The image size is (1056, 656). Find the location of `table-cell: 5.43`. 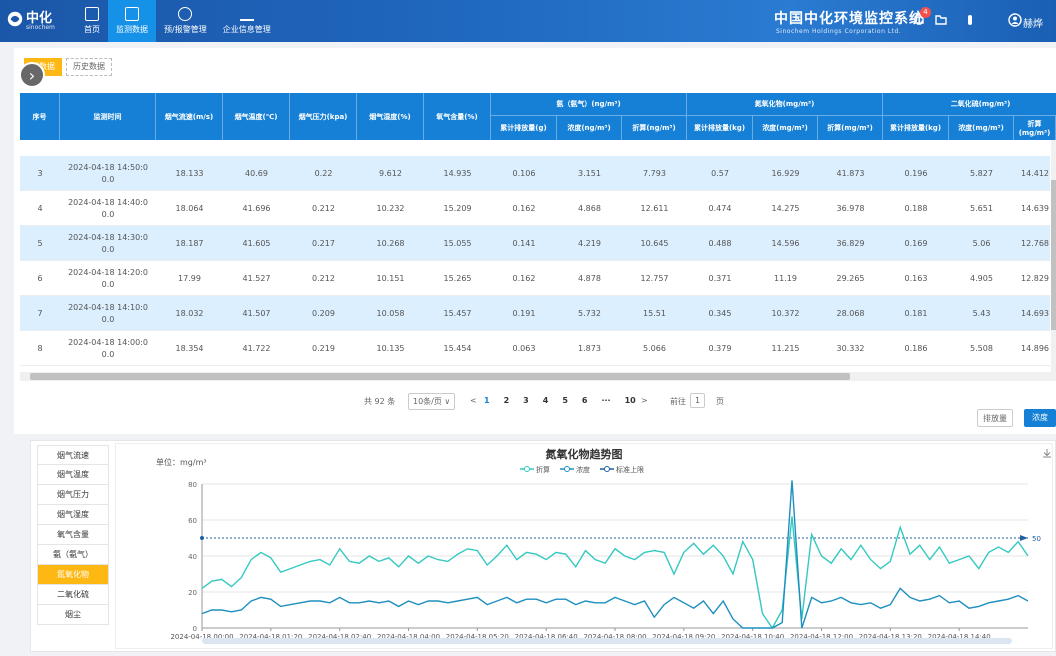

table-cell: 5.43 is located at coordinates (981, 313).